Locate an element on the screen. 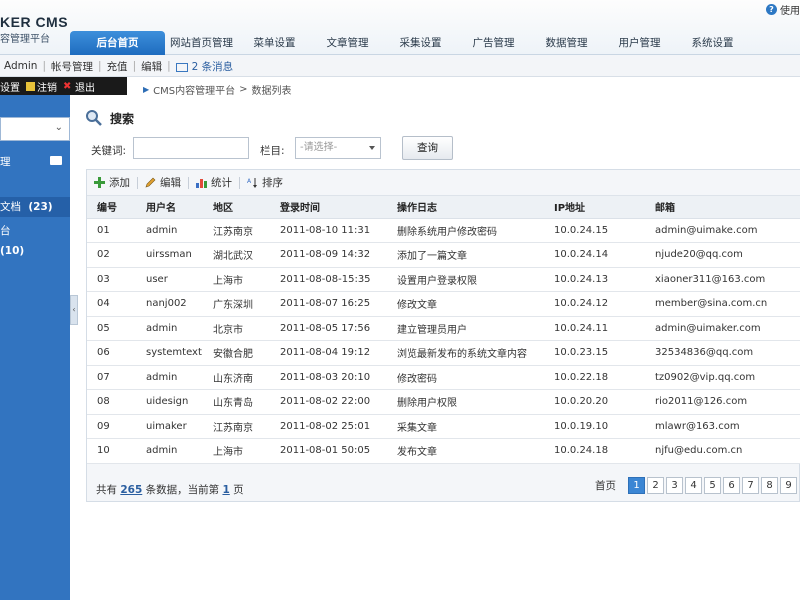 The height and width of the screenshot is (600, 800). table-header-row: 编号 用户名 地区 登录时间 操作日志 IP地址 邮箱 is located at coordinates (443, 207).